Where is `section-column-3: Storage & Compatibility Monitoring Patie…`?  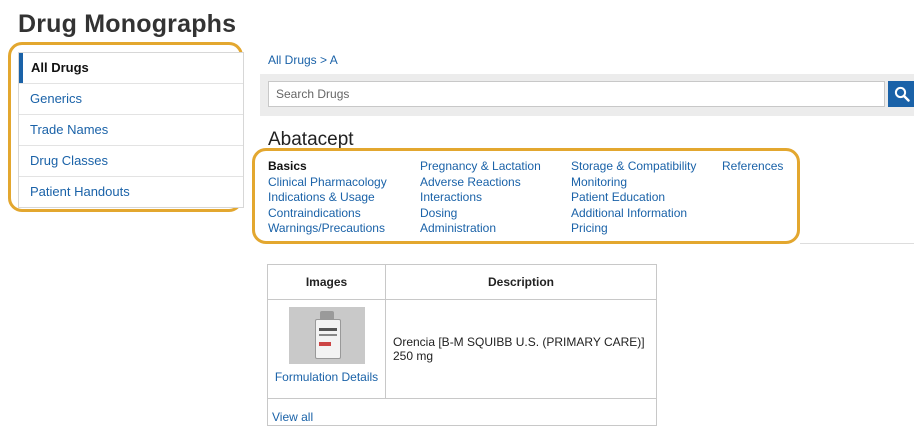 section-column-3: Storage & Compatibility Monitoring Patie… is located at coordinates (633, 198).